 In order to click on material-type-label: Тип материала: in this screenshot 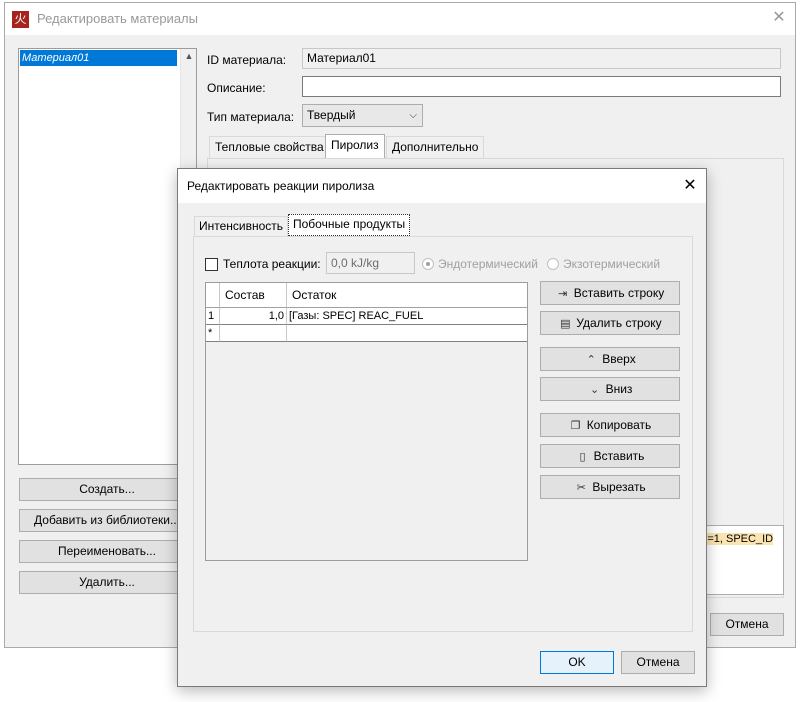, I will do `click(251, 117)`.